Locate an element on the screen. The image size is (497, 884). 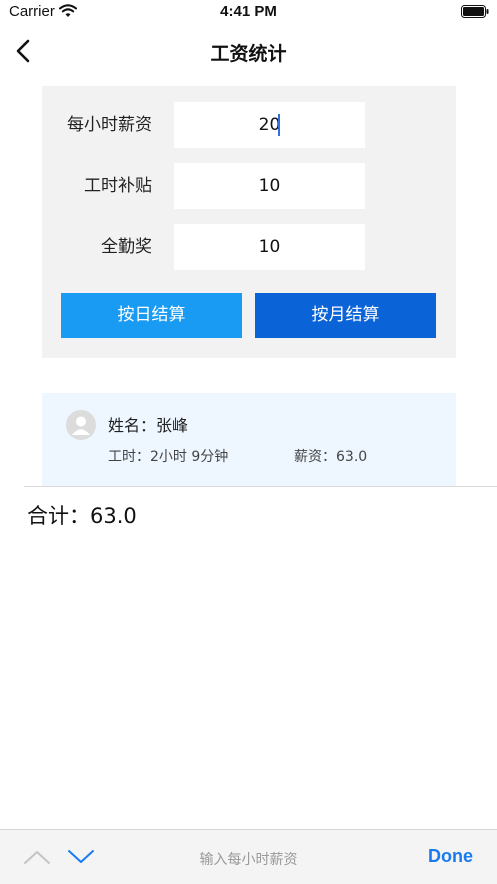
total-amount: 合计：63.0 is located at coordinates (82, 516).